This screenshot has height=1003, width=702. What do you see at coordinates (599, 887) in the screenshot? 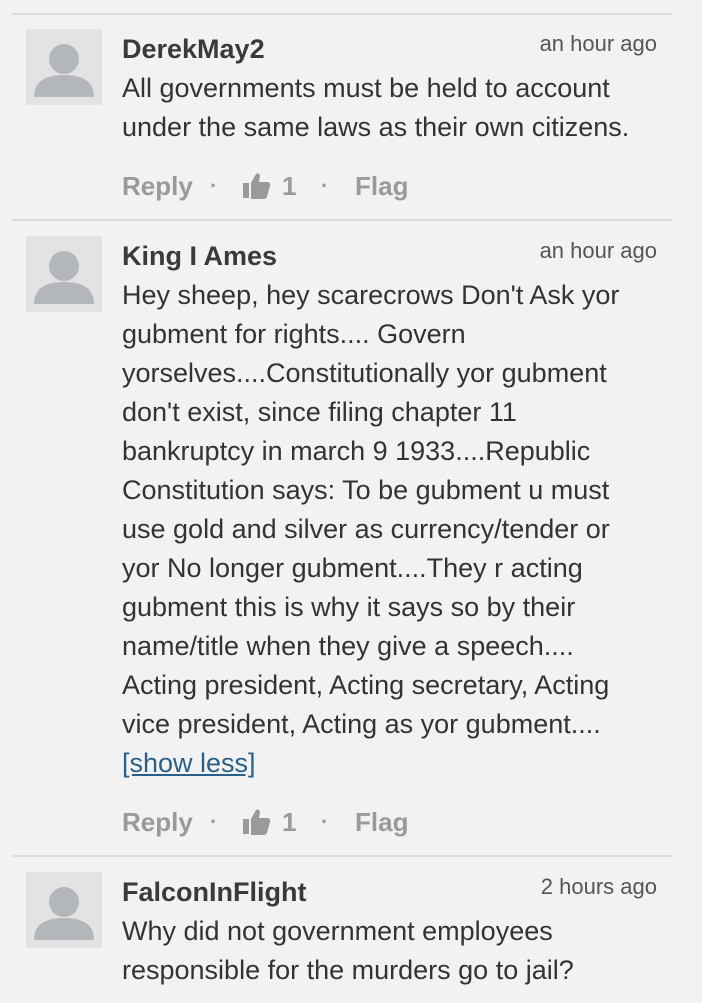
I see `comment-timestamp: 2 hours ago` at bounding box center [599, 887].